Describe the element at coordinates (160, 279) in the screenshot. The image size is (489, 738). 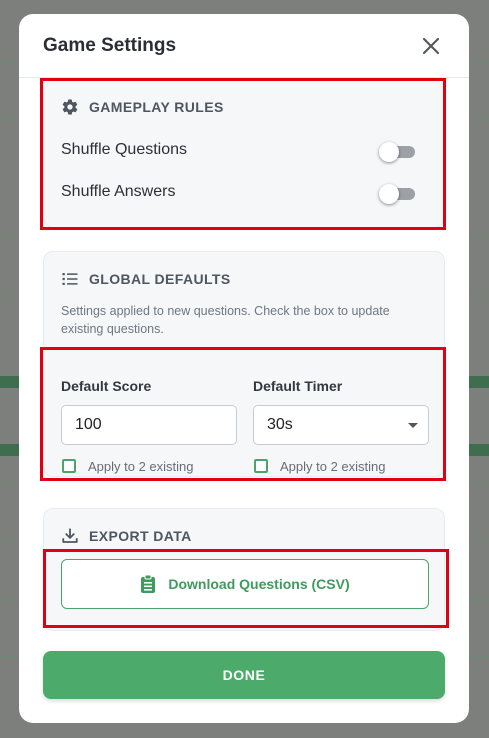
I see `section-title: GLOBAL DEFAULTS` at that location.